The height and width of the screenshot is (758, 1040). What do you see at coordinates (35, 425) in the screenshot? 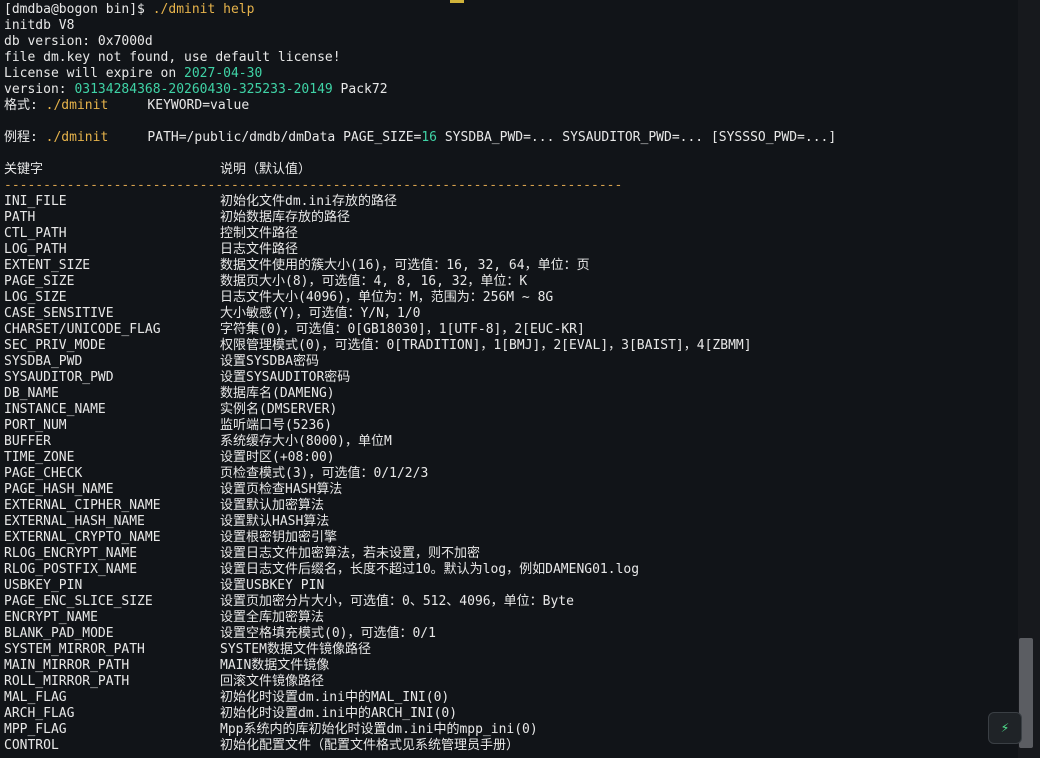
I see `keyword-name: PORT_NUM` at bounding box center [35, 425].